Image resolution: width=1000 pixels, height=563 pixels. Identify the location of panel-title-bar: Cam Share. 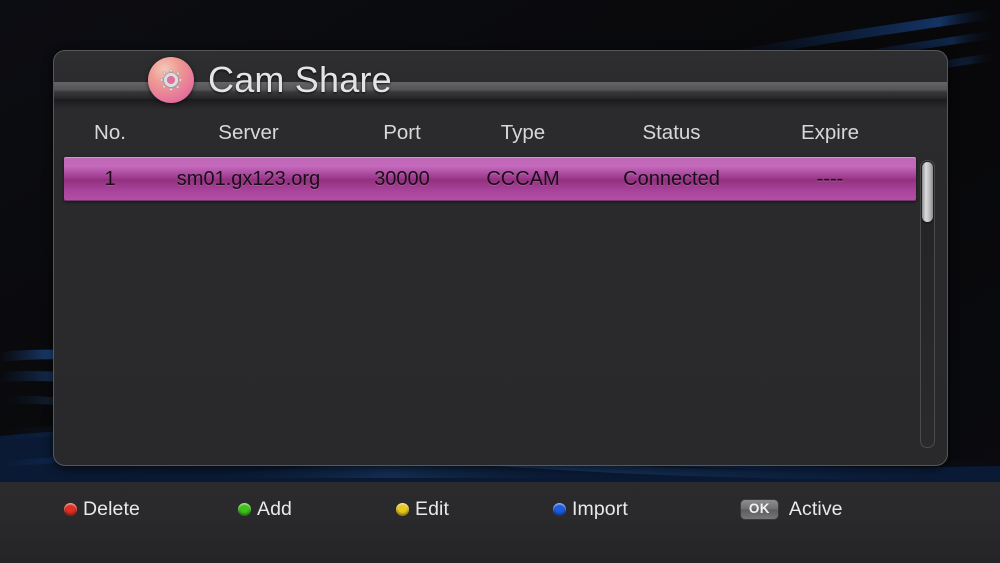
(500, 80).